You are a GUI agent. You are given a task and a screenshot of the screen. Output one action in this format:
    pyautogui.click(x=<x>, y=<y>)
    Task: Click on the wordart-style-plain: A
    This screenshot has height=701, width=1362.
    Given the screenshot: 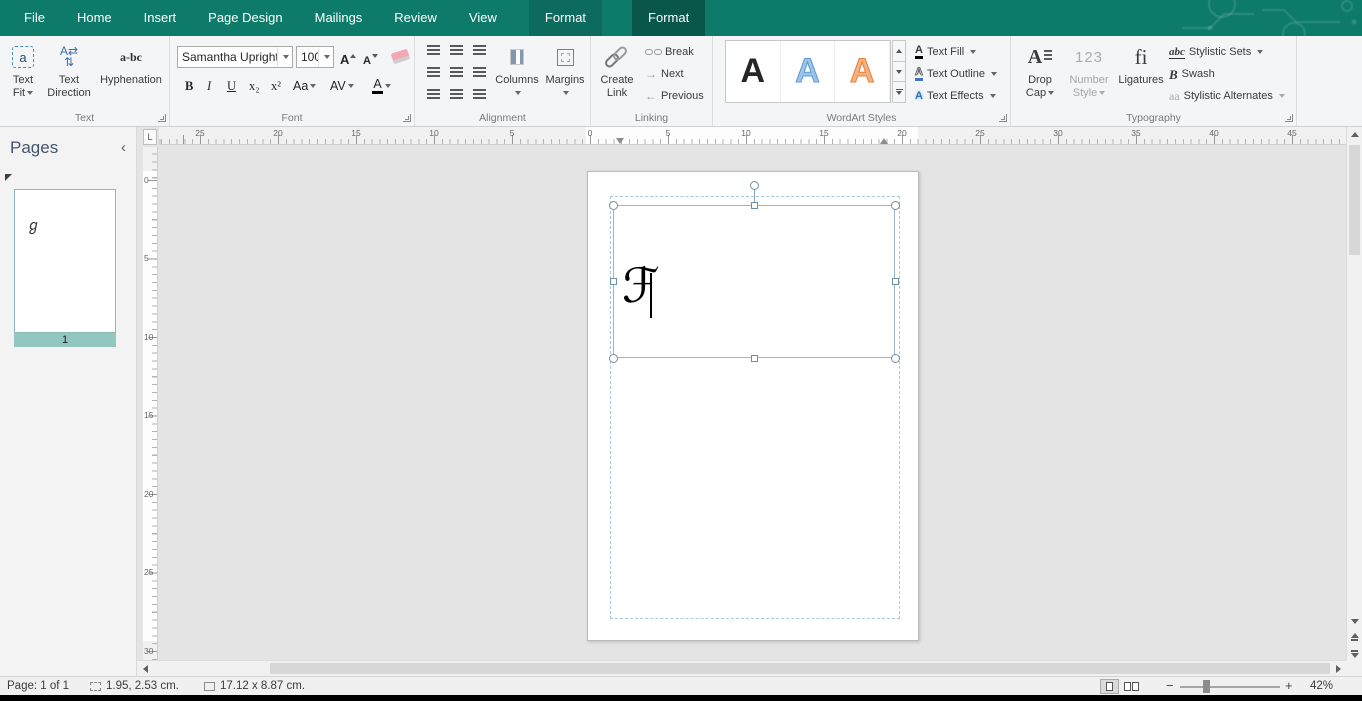 What is the action you would take?
    pyautogui.click(x=753, y=71)
    